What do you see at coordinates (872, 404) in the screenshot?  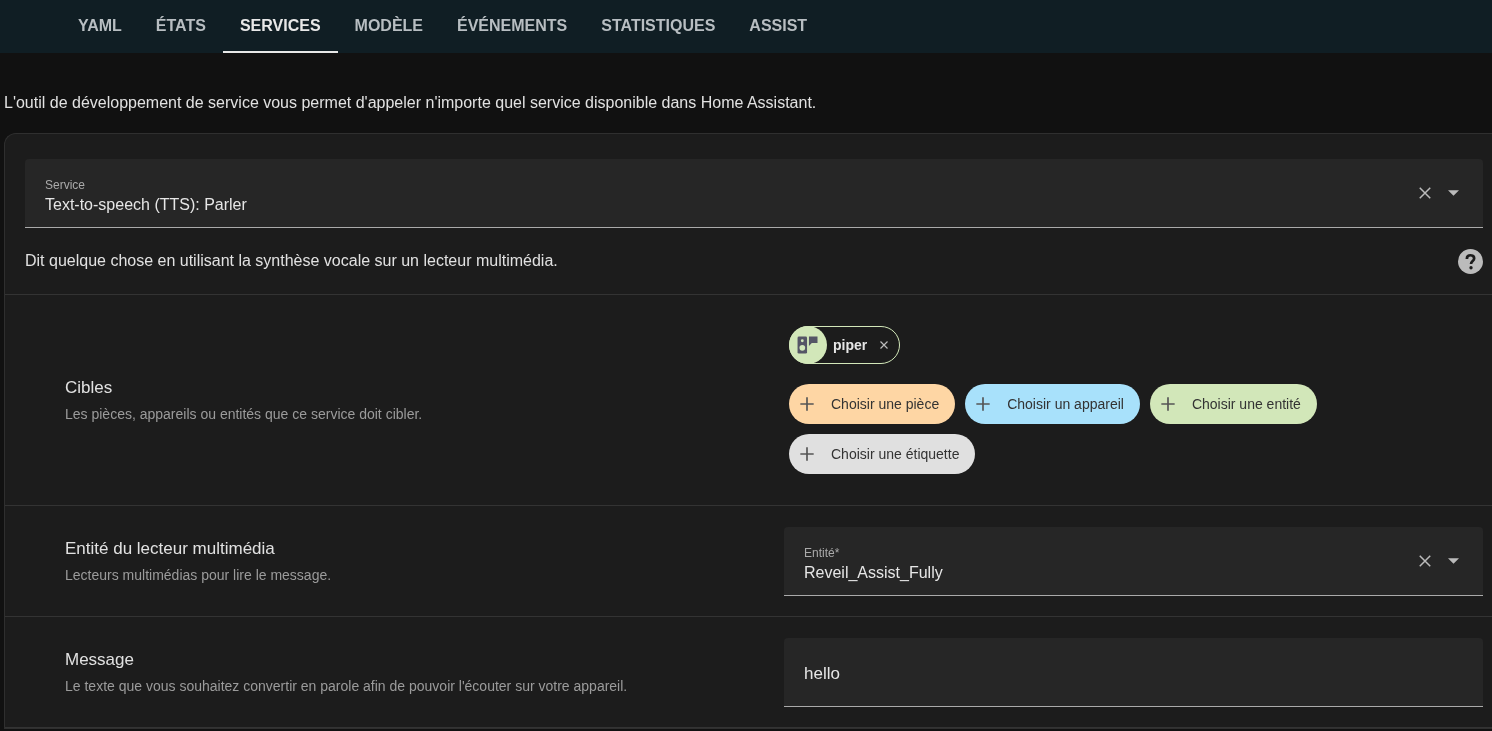 I see `add-target-button: Choisir une pièce` at bounding box center [872, 404].